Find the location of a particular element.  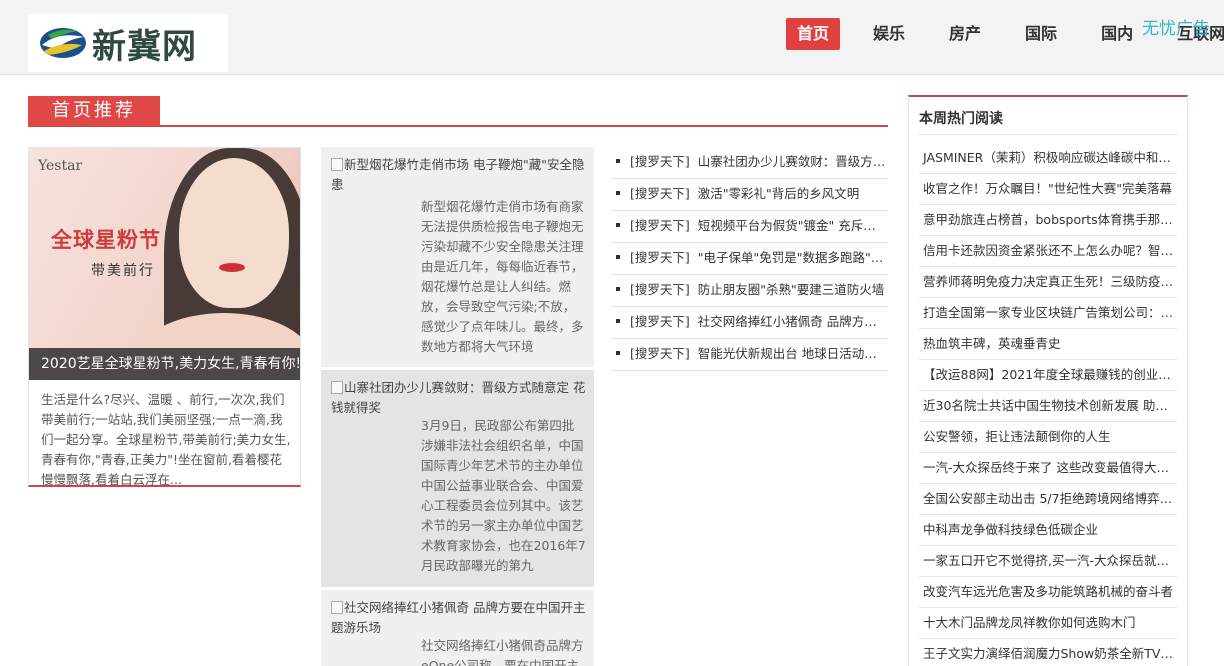

sidebar-item: 一汽-大众探岳终于来了 这些改变最值得大家期待 is located at coordinates (1048, 468).